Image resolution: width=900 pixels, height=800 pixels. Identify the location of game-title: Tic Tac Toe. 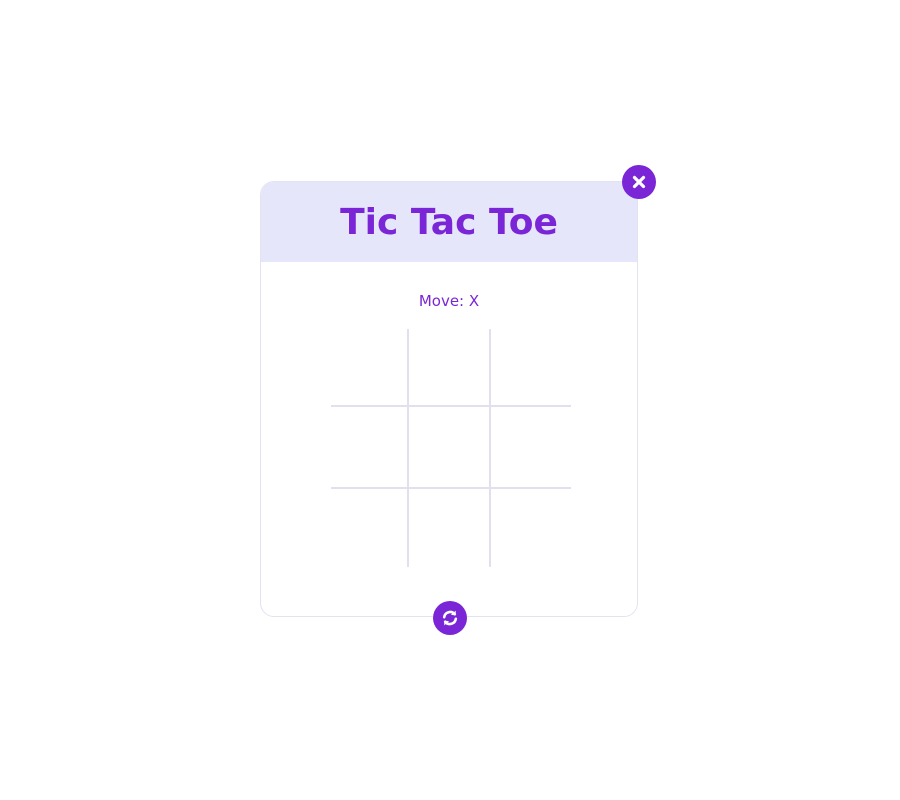
(449, 222).